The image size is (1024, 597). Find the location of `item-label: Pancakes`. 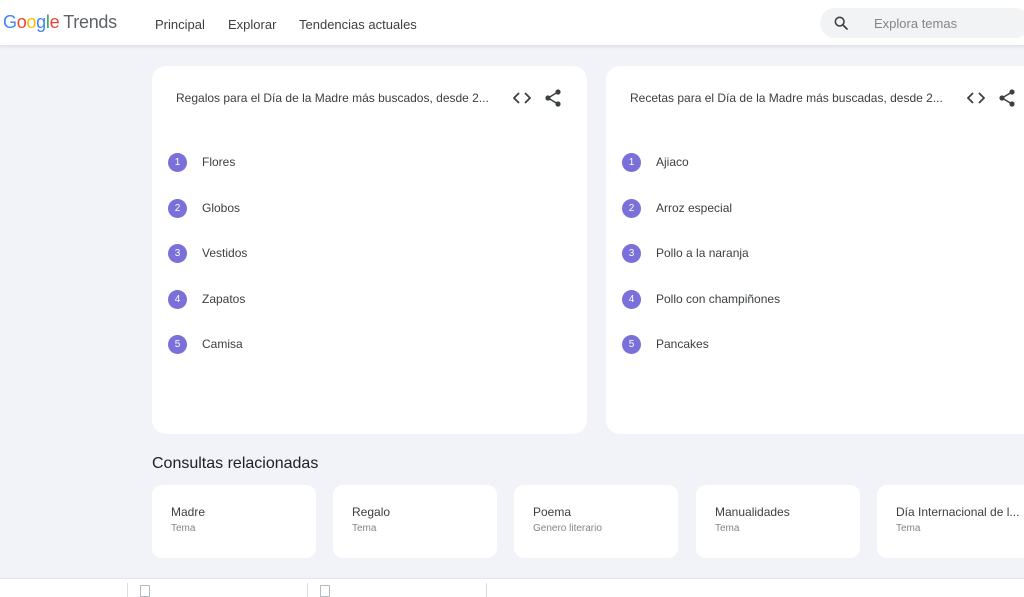

item-label: Pancakes is located at coordinates (682, 344).